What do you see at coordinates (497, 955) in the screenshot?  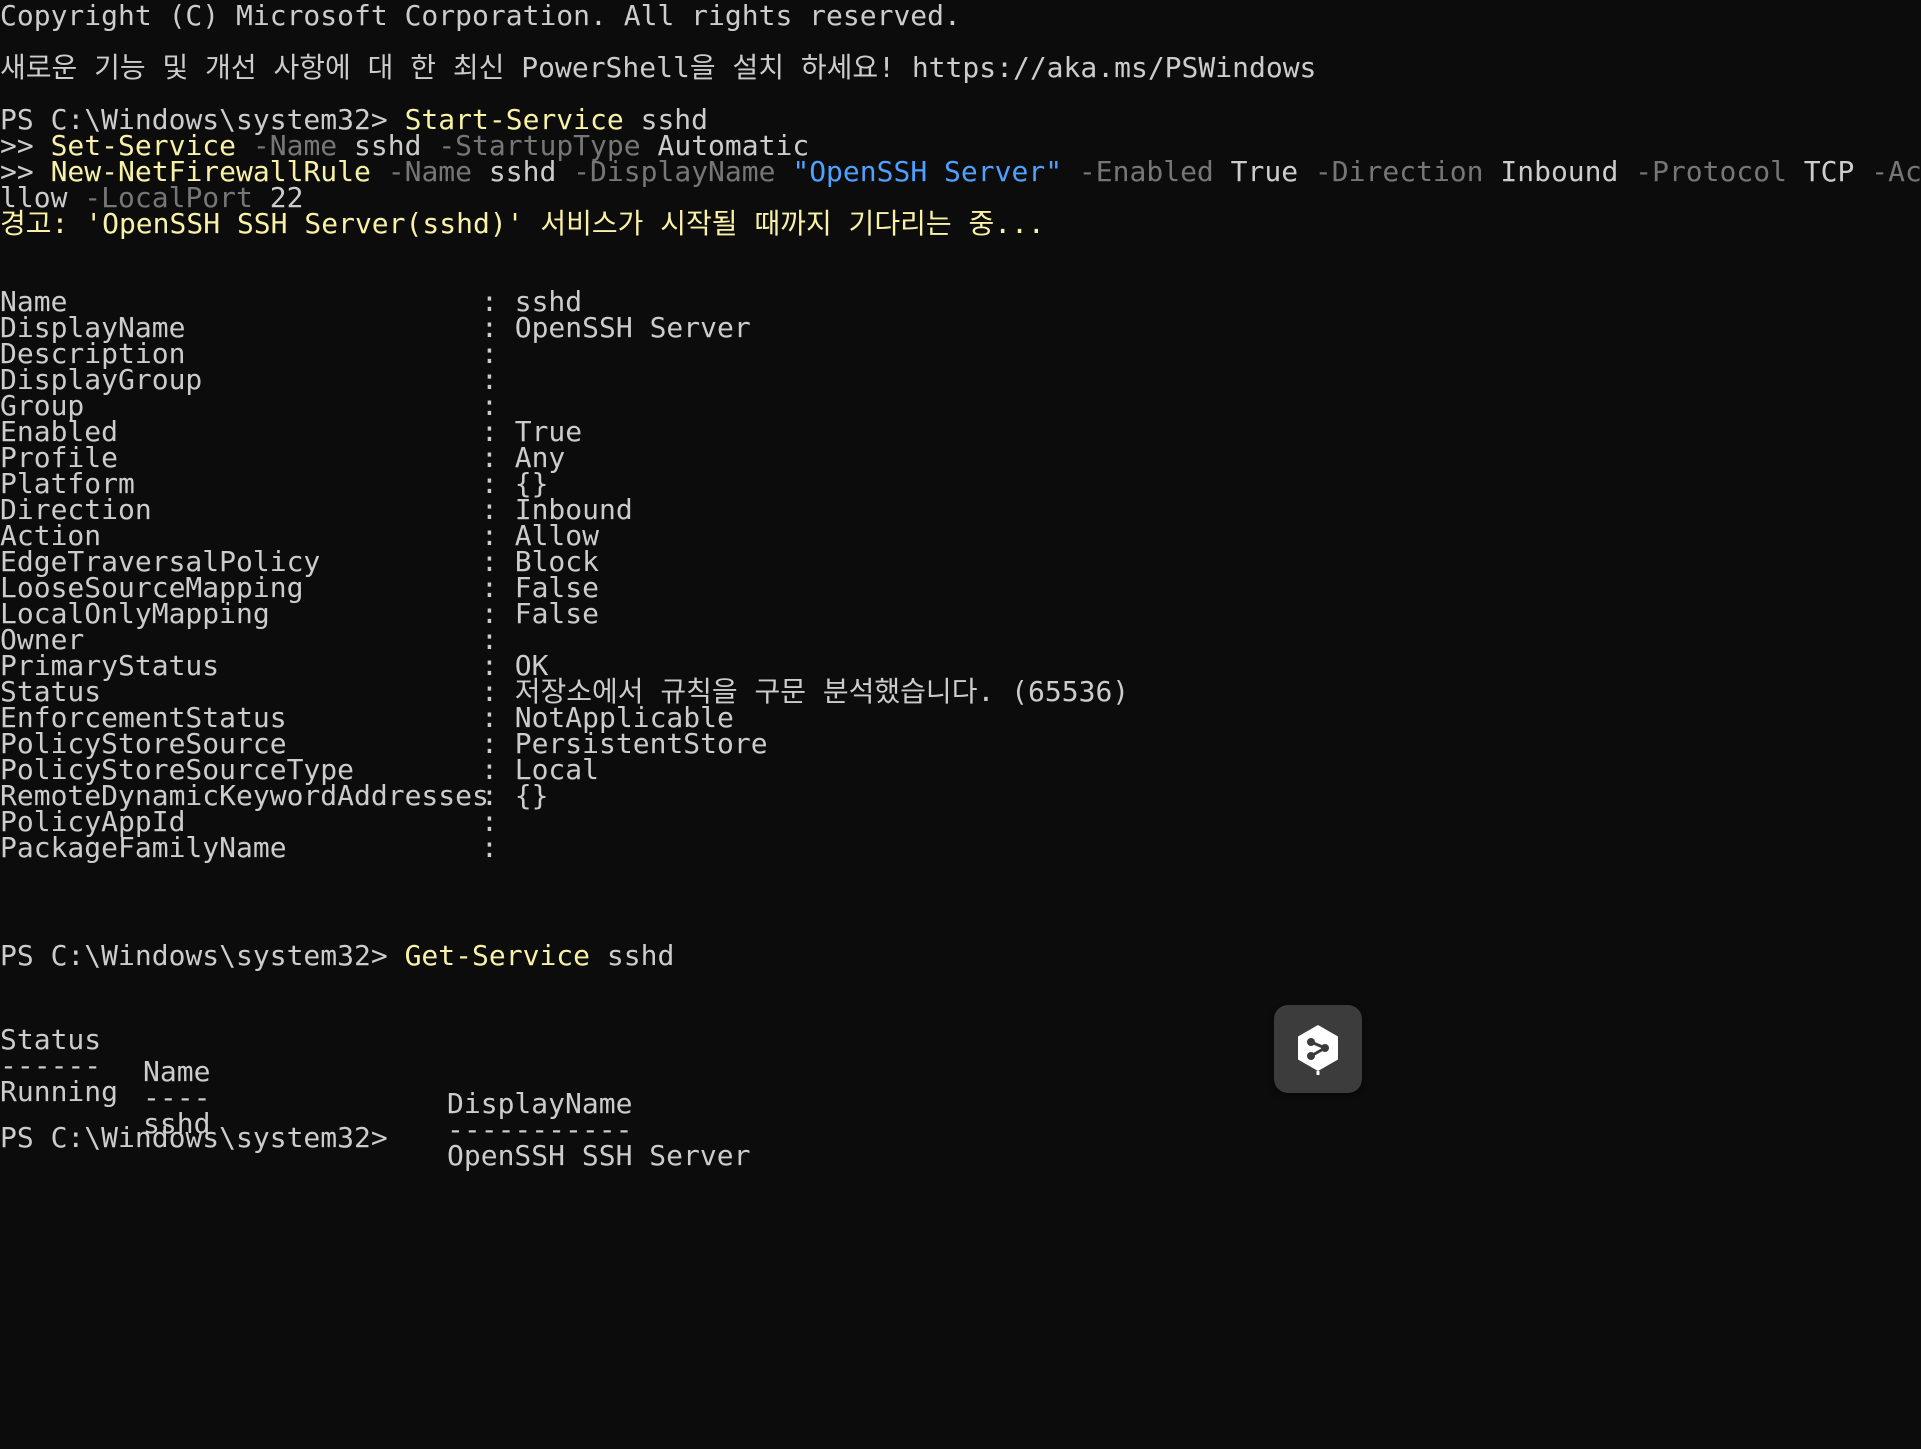 I see `cmdlet-get-service: Get-Service` at bounding box center [497, 955].